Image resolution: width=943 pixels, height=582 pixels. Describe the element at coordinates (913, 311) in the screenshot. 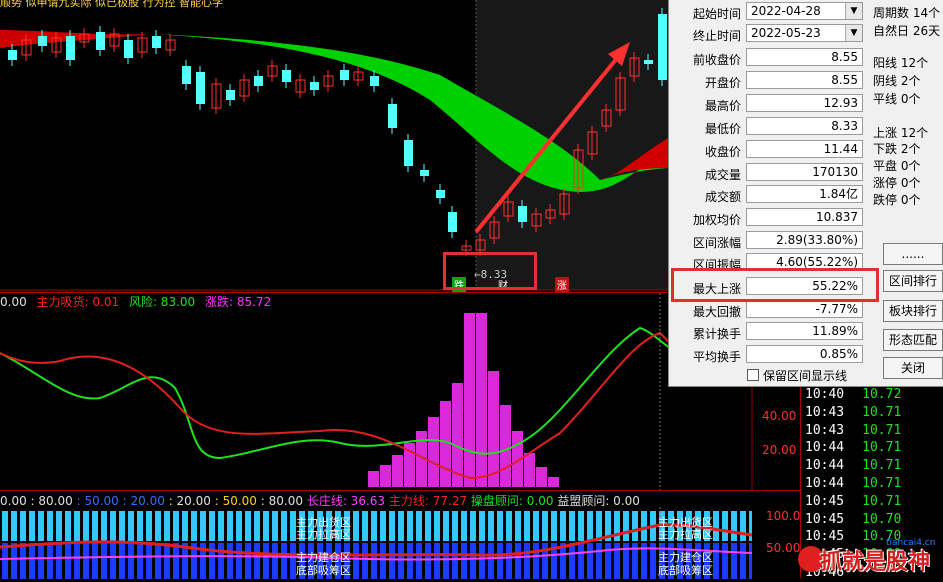

I see `sector-rank-button: 板块排行` at that location.